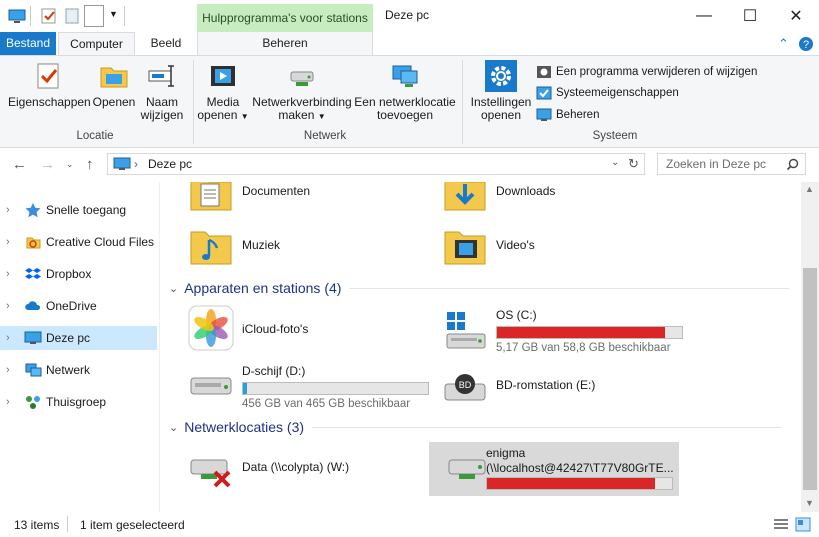 This screenshot has height=537, width=819. What do you see at coordinates (49, 16) in the screenshot?
I see `properties-qat-icon` at bounding box center [49, 16].